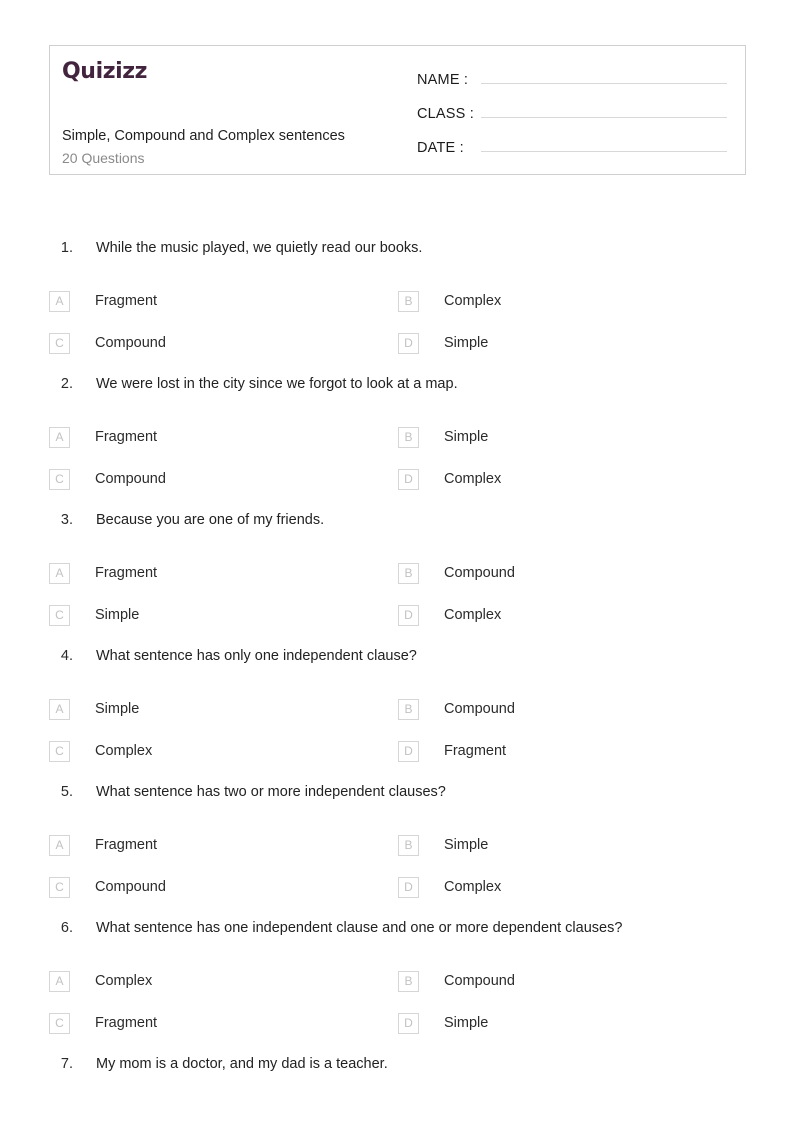 The height and width of the screenshot is (1123, 794). I want to click on class-field-row: CLASS :, so click(576, 117).